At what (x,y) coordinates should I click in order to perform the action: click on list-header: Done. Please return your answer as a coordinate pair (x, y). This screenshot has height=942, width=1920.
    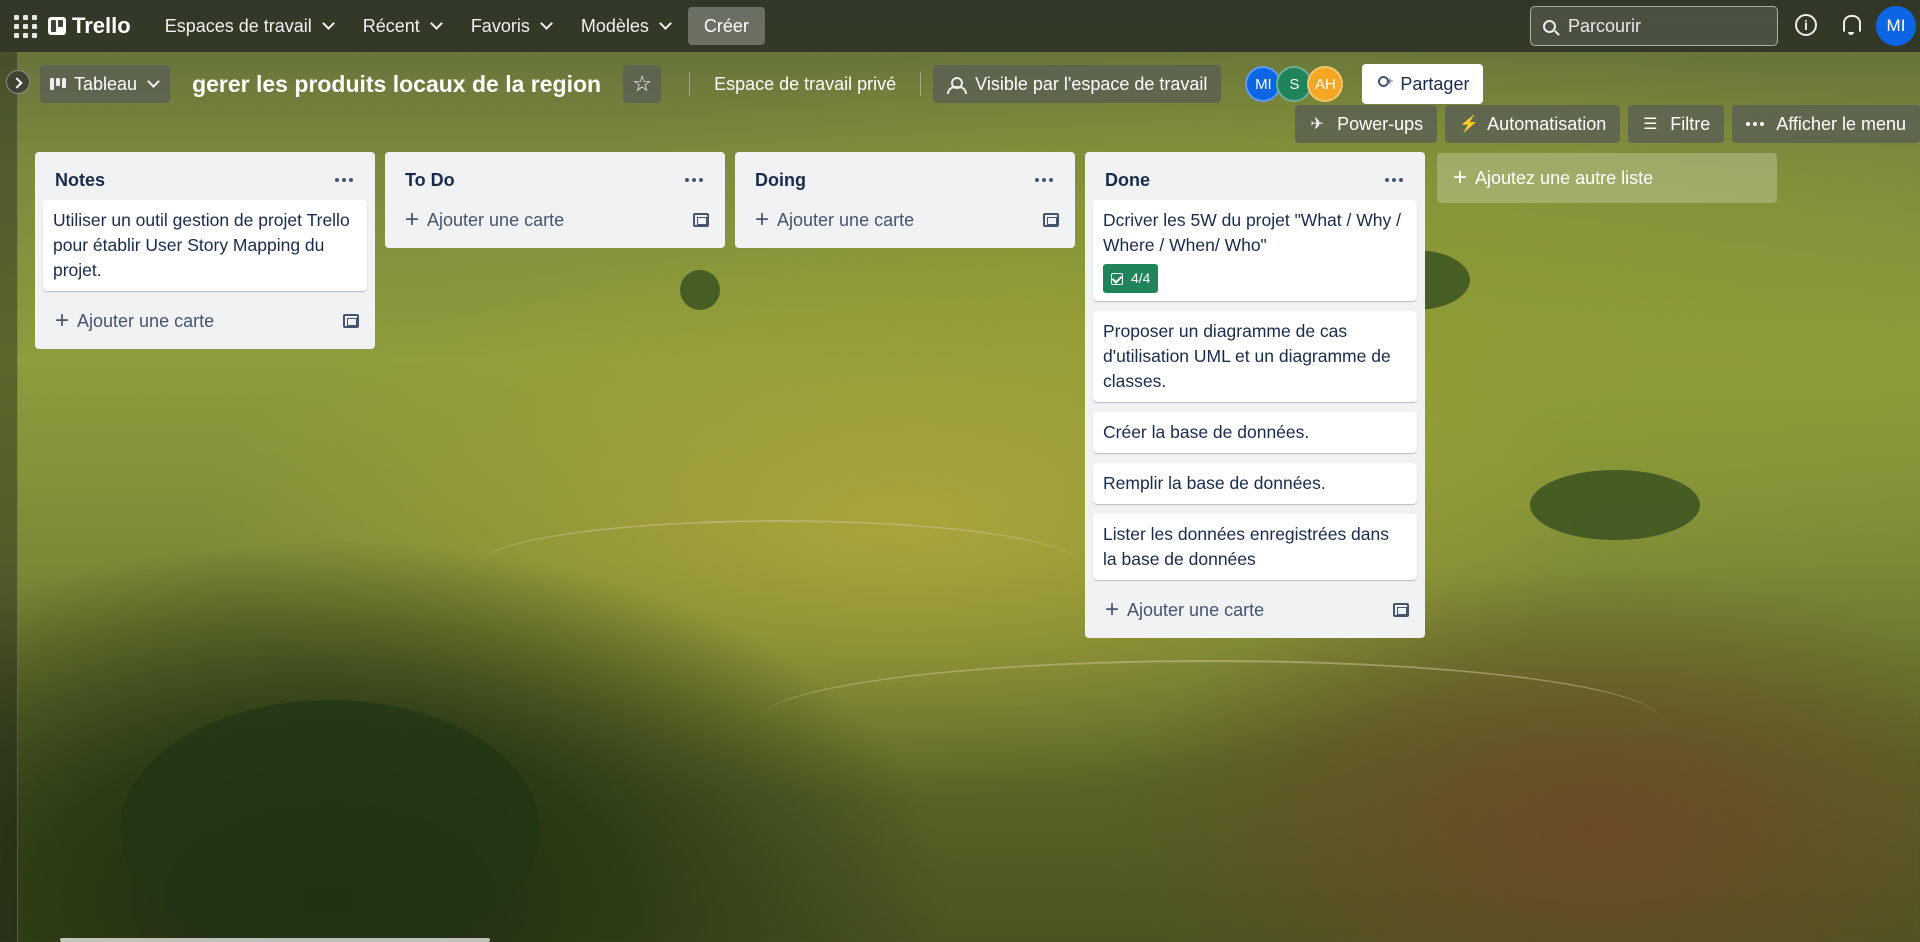
    Looking at the image, I should click on (1255, 180).